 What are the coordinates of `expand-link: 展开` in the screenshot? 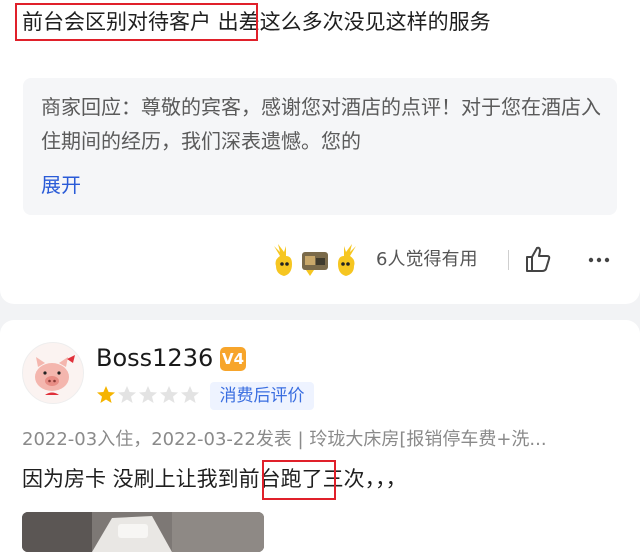 It's located at (61, 185).